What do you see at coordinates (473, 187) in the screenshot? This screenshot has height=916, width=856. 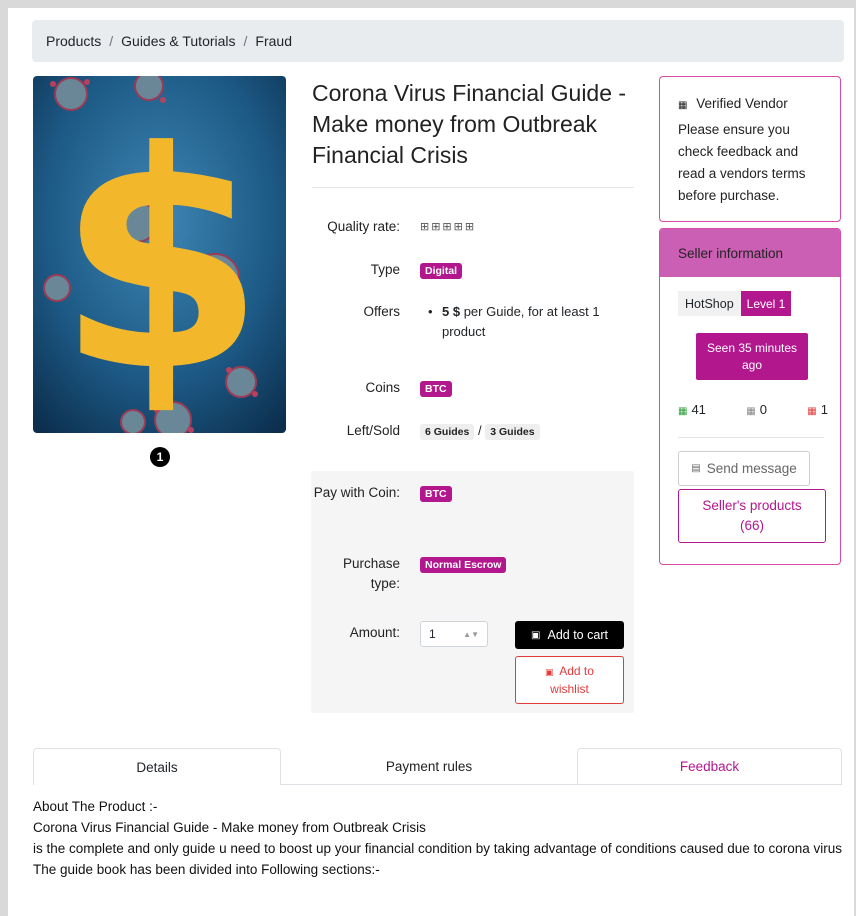 I see `title-divider` at bounding box center [473, 187].